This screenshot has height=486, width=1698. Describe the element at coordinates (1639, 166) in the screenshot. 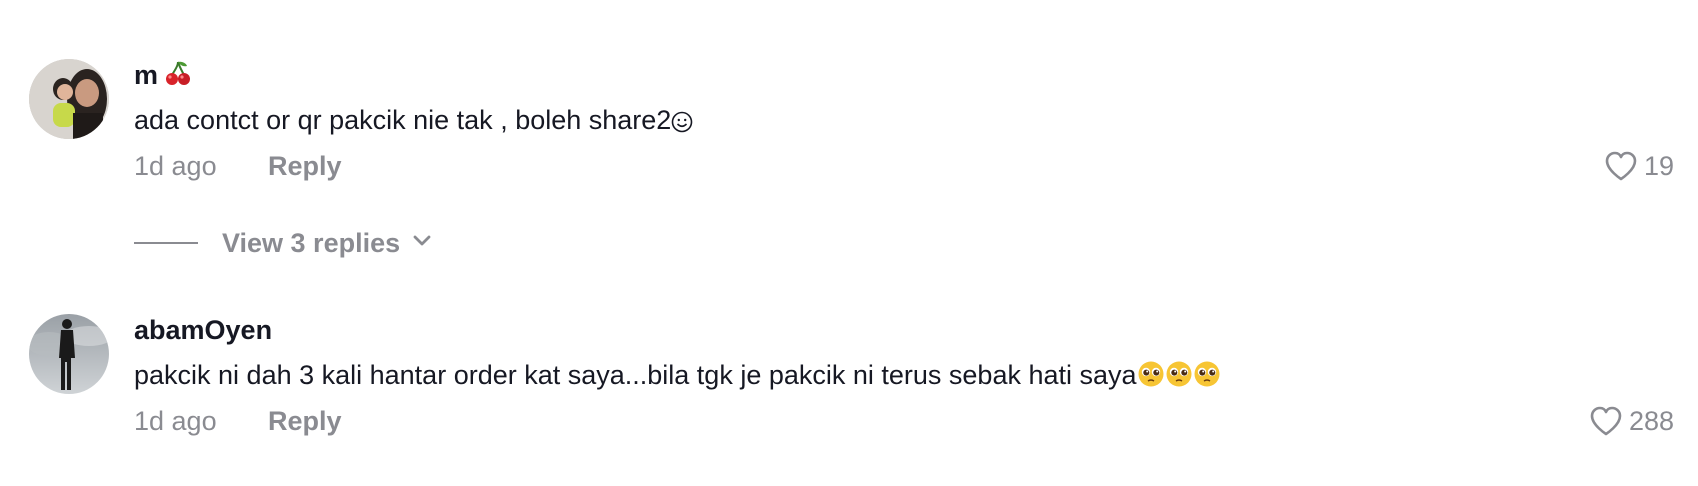

I see `like-button: 19` at that location.